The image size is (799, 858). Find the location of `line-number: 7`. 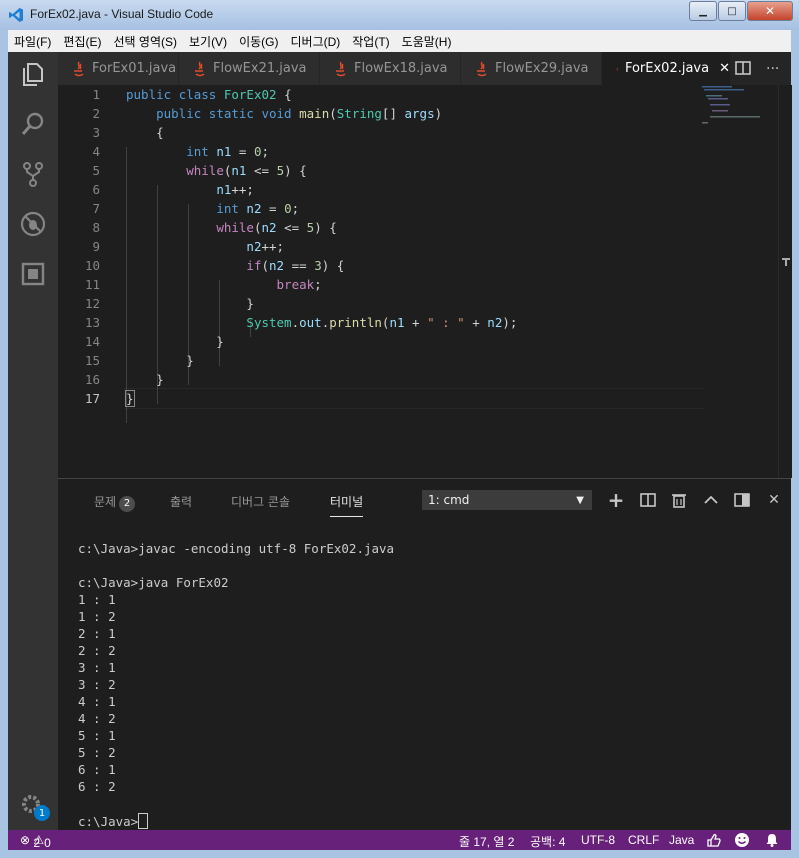

line-number: 7 is located at coordinates (96, 208).